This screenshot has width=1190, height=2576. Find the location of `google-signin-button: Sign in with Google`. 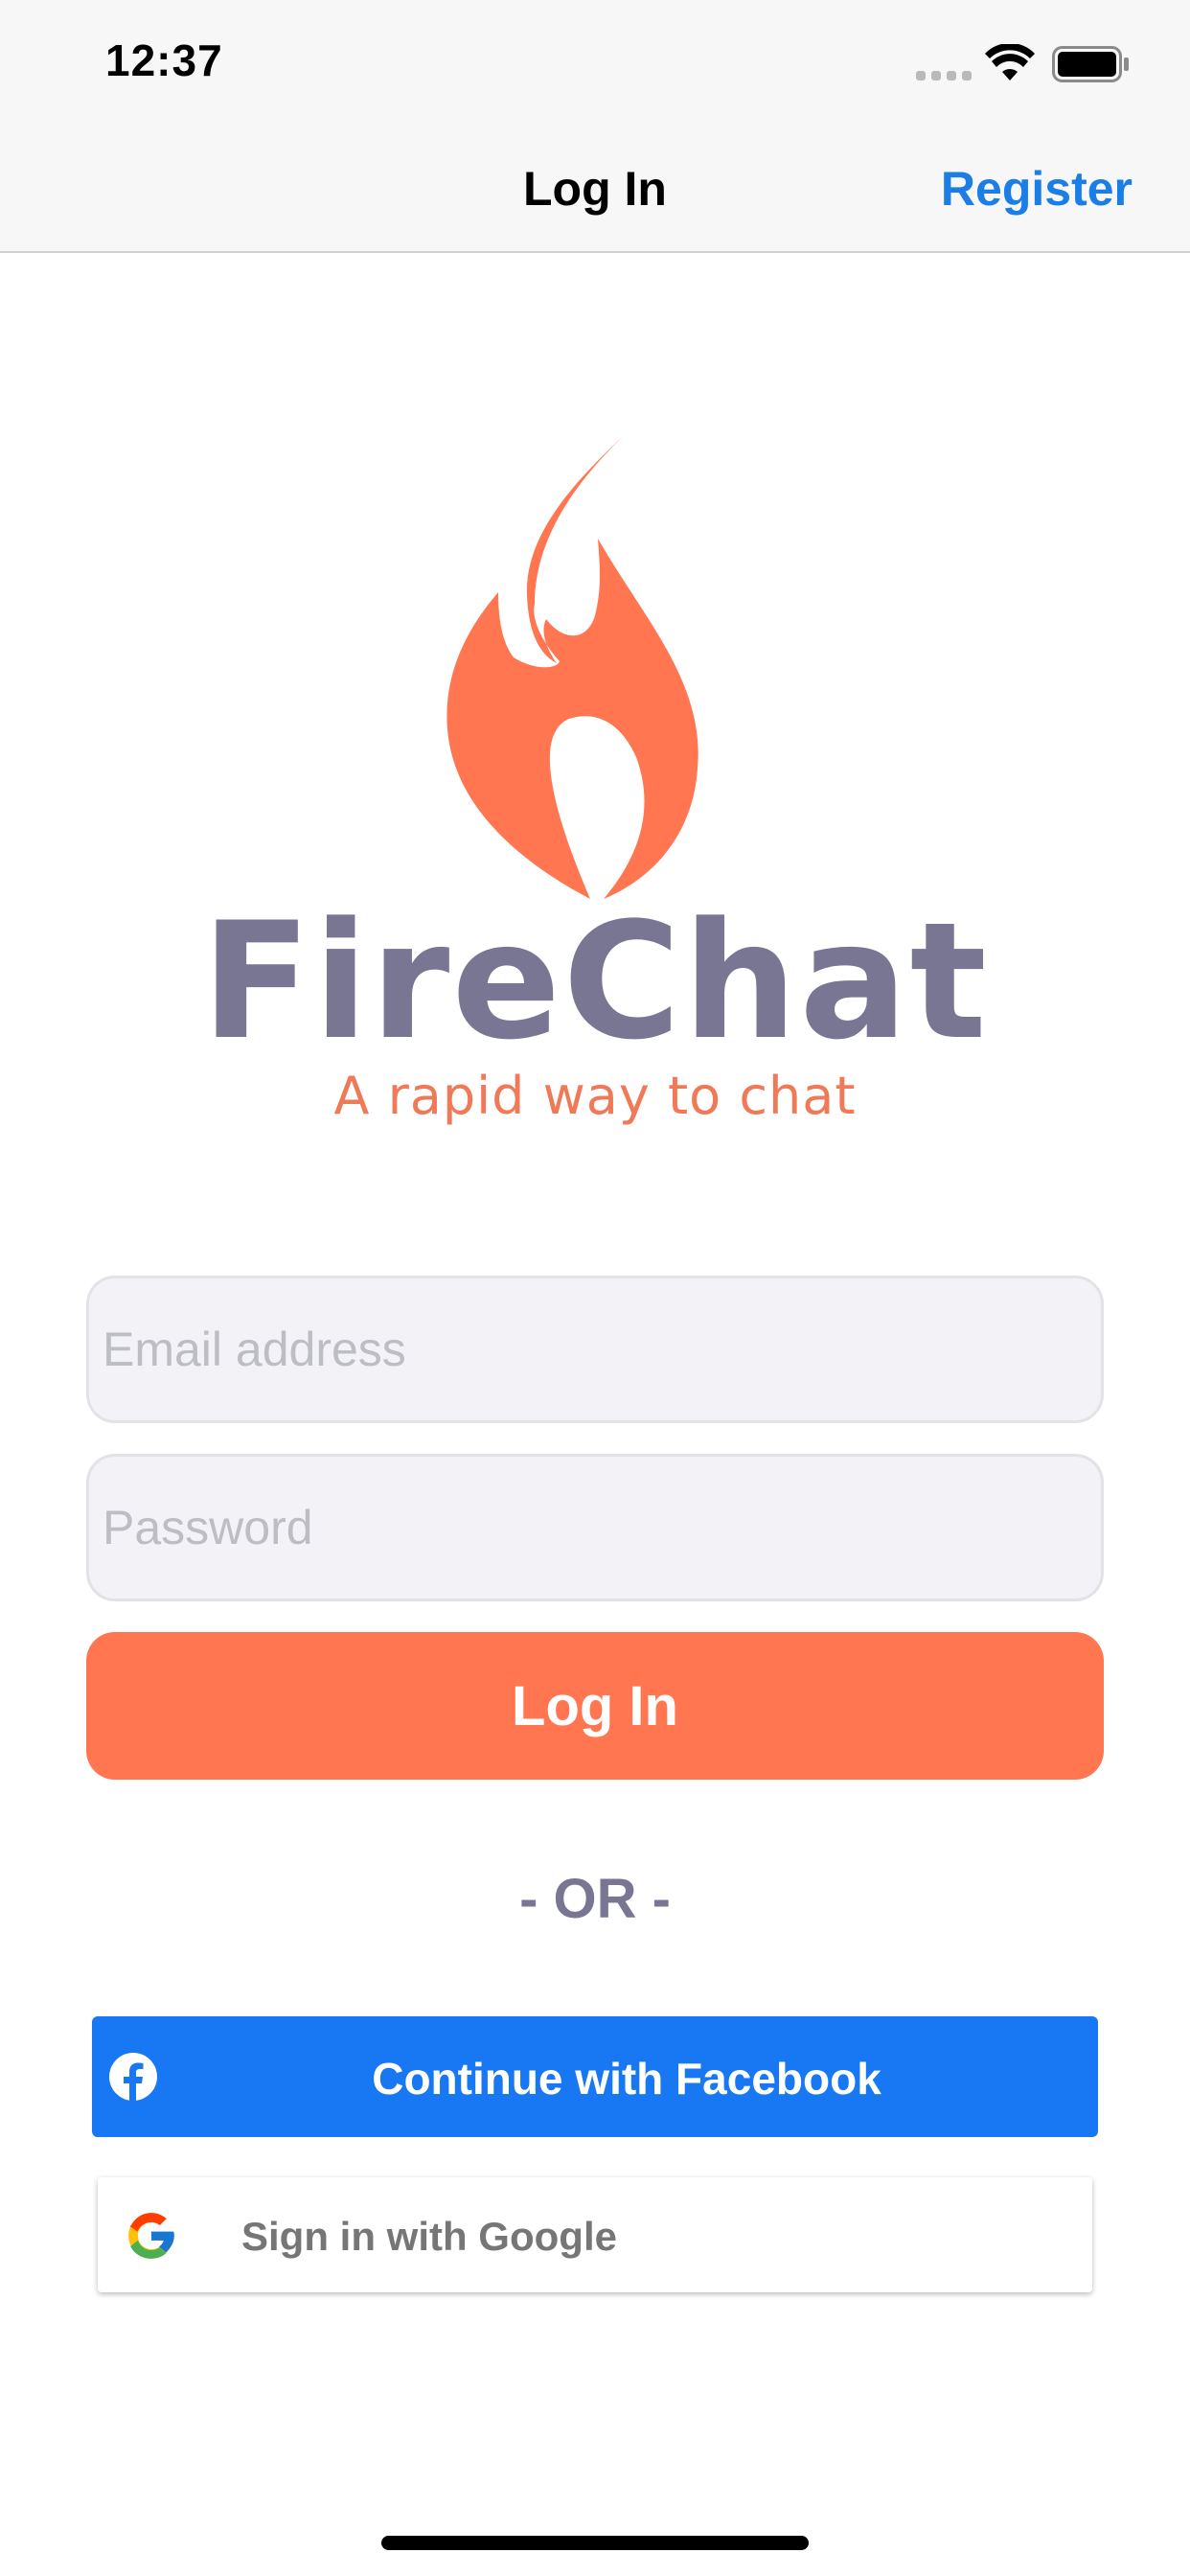

google-signin-button: Sign in with Google is located at coordinates (595, 2234).